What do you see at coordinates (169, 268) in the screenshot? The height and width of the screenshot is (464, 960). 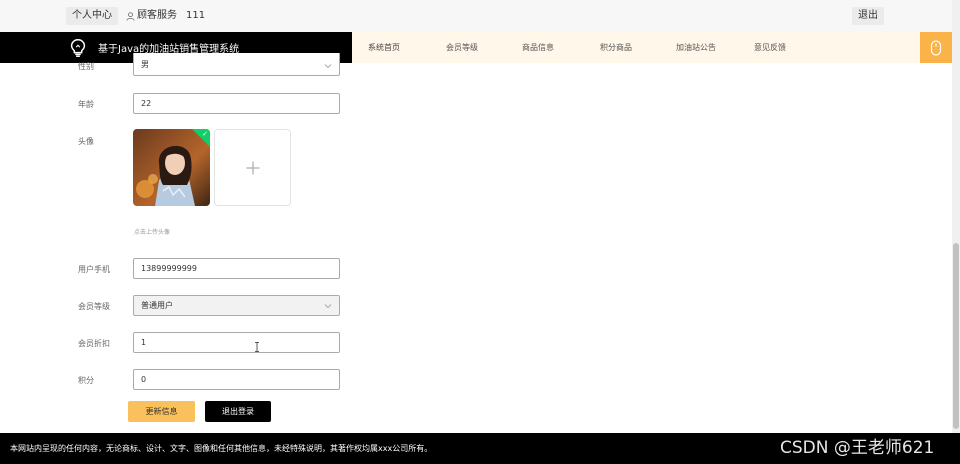 I see `phone-value: 13899999999` at bounding box center [169, 268].